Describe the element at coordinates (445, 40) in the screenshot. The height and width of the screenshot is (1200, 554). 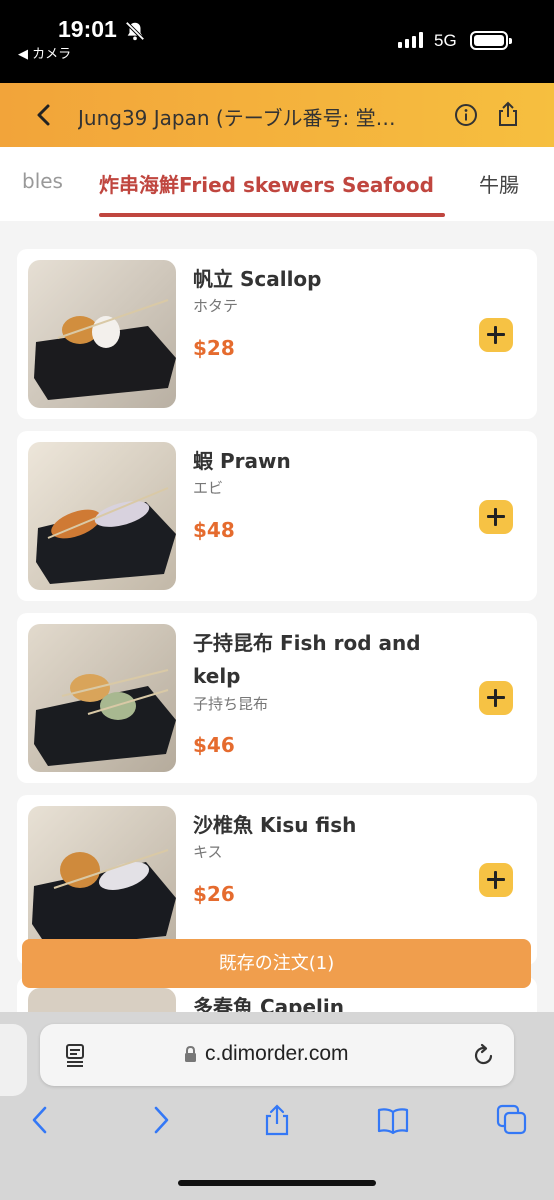
I see `network-type: 5G` at that location.